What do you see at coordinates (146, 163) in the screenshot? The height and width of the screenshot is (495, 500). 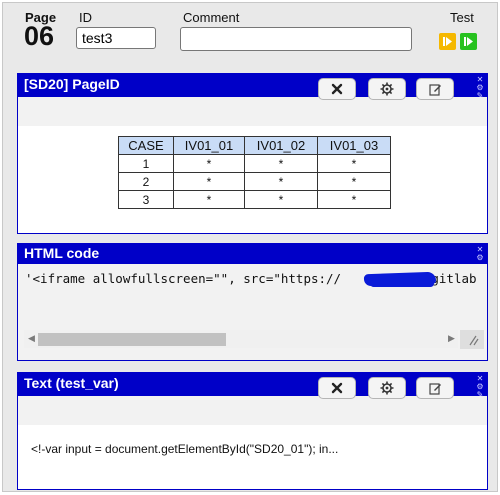 I see `table-cell: 1` at bounding box center [146, 163].